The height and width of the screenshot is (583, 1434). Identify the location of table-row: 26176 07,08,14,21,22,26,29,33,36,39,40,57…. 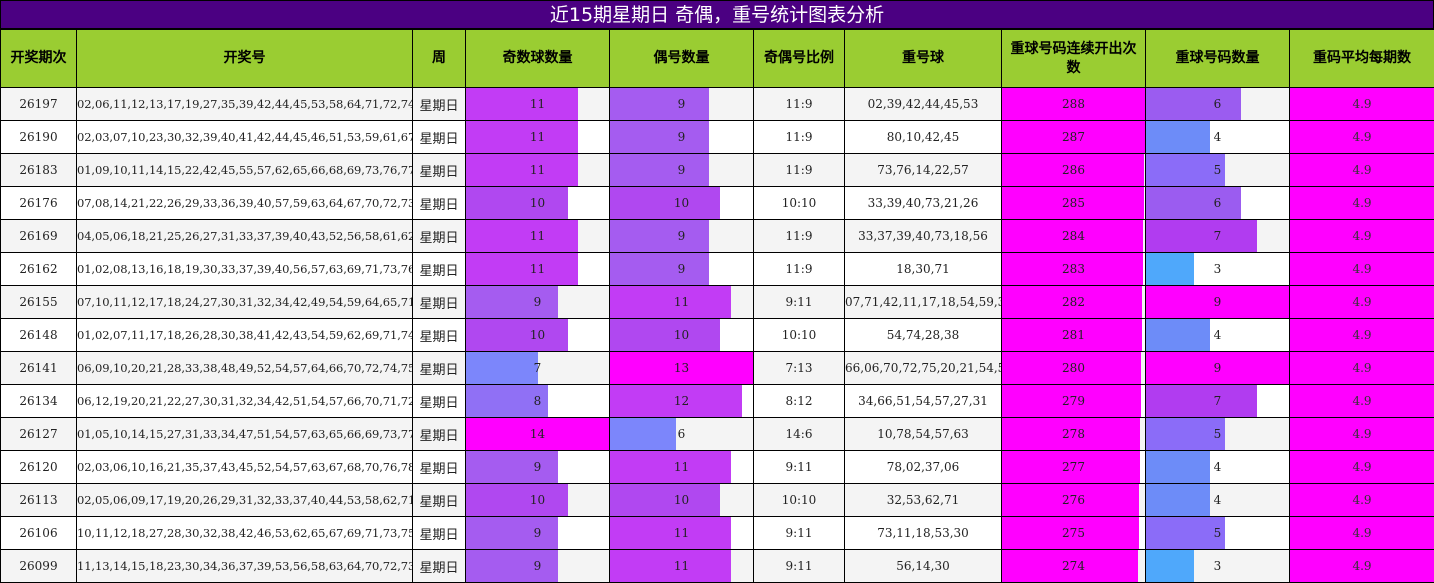
(717, 203).